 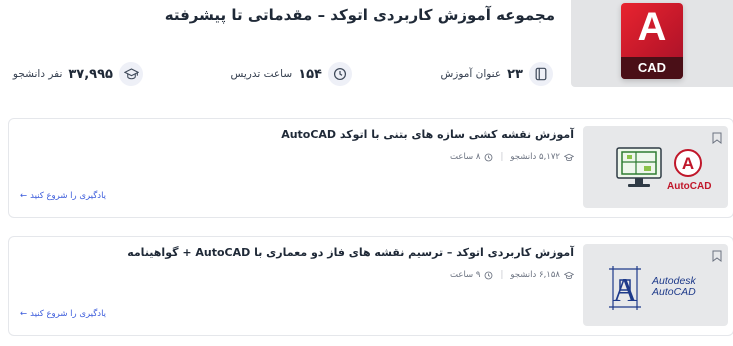 I want to click on thumbnail-caption: Autodesk AutoCAD, so click(x=674, y=287).